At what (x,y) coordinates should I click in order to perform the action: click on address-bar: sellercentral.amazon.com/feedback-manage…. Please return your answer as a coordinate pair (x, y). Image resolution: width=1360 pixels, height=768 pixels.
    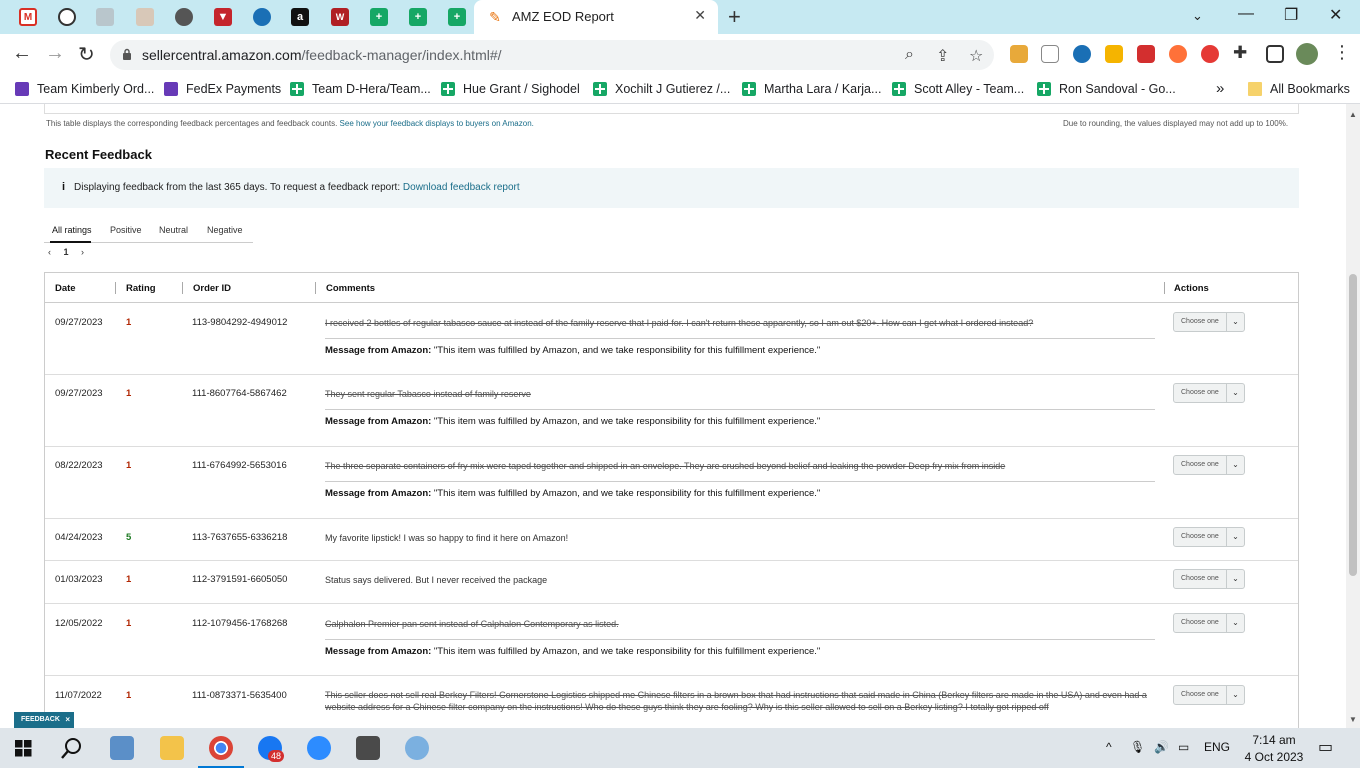
    Looking at the image, I should click on (552, 55).